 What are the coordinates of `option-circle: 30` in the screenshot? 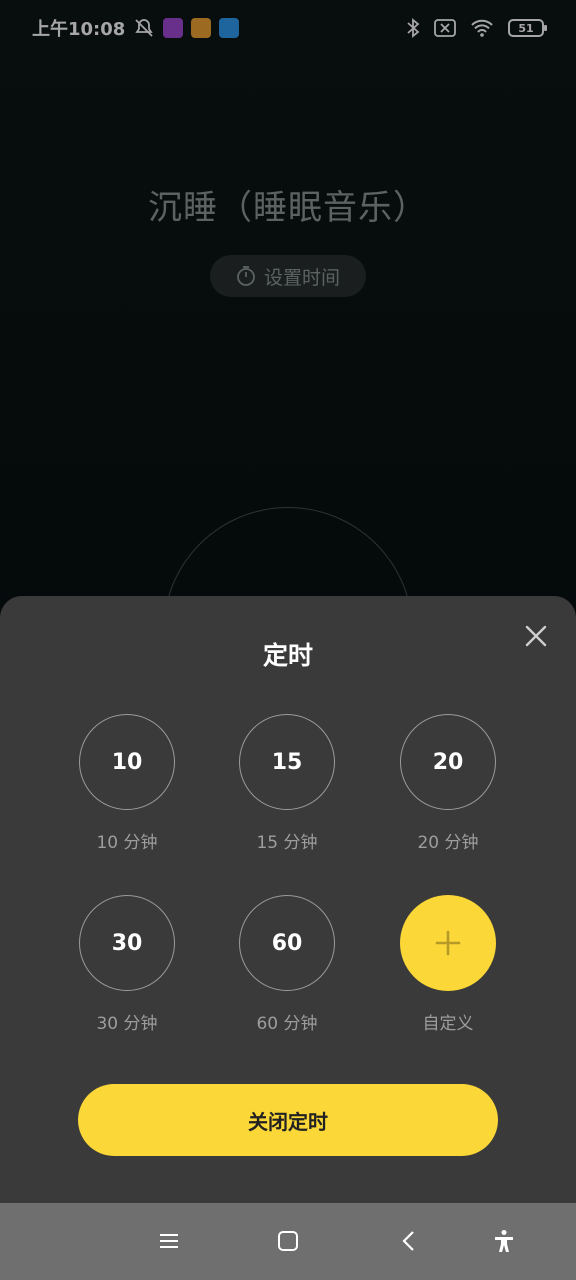 It's located at (127, 943).